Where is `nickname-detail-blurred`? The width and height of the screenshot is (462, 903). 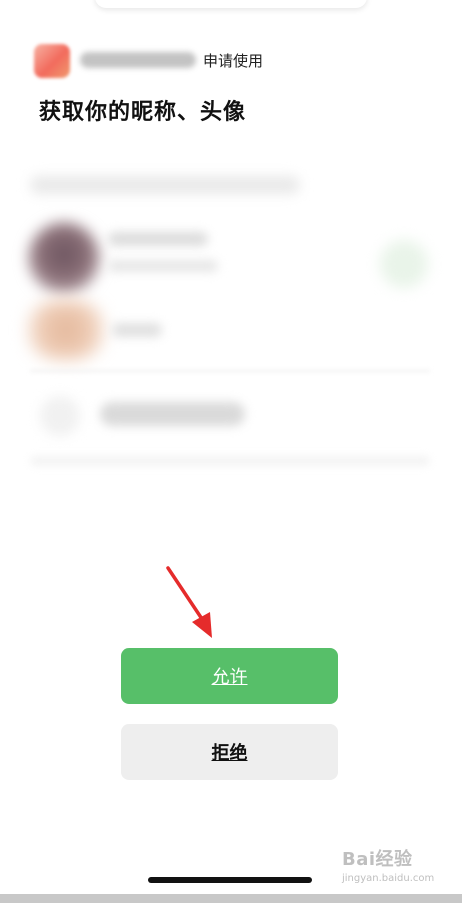
nickname-detail-blurred is located at coordinates (163, 266).